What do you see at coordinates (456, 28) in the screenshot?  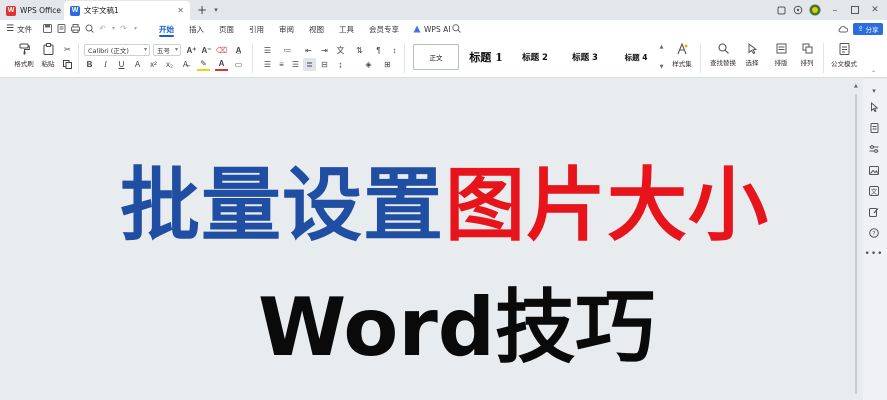 I see `search-icon` at bounding box center [456, 28].